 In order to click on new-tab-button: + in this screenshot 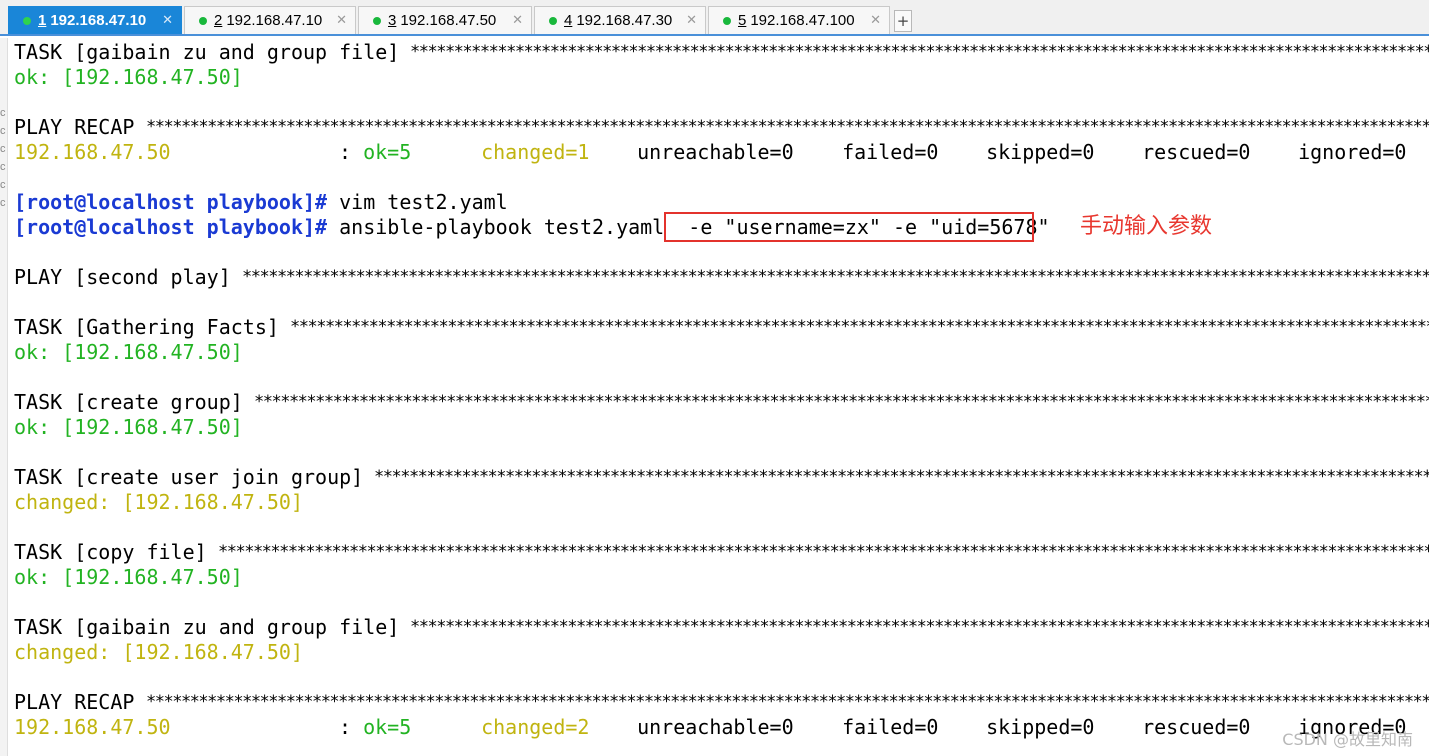, I will do `click(903, 21)`.